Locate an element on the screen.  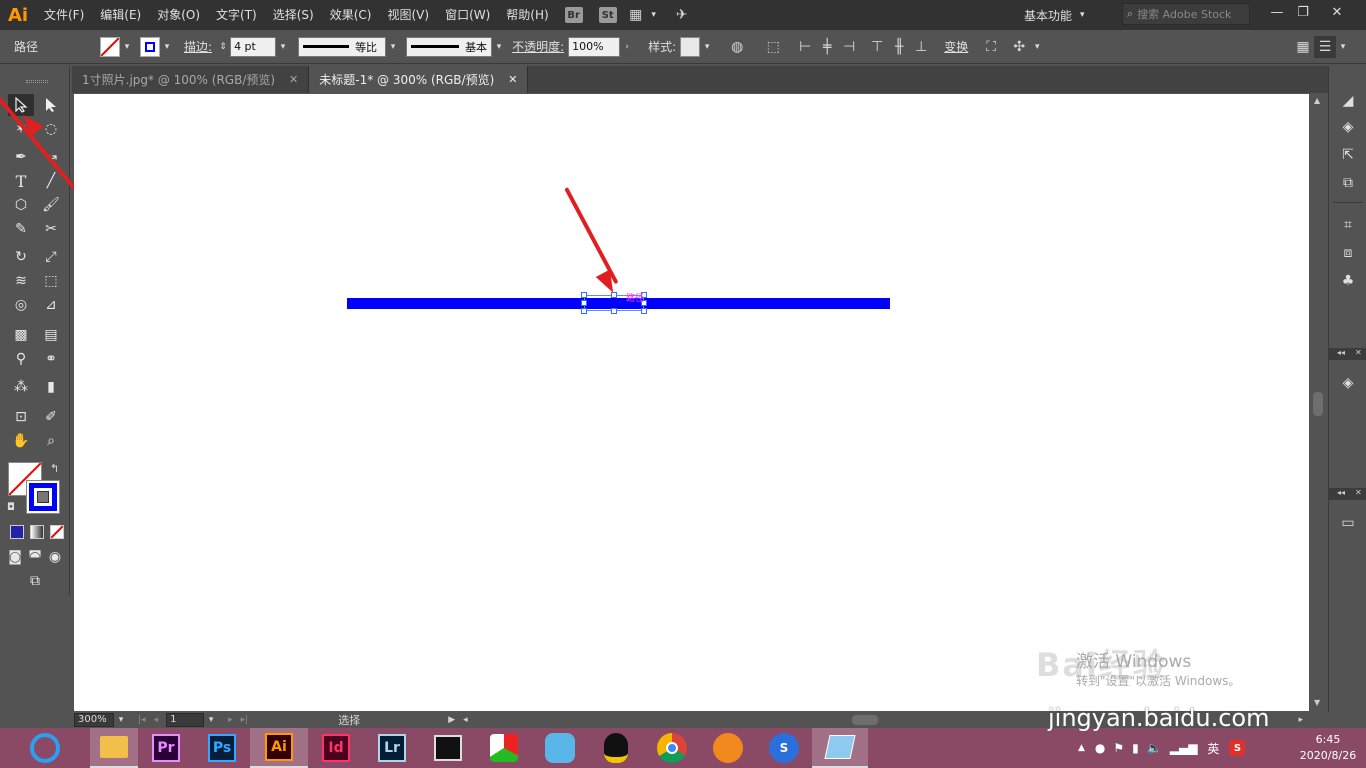
transform-label: 变换 is located at coordinates (956, 46).